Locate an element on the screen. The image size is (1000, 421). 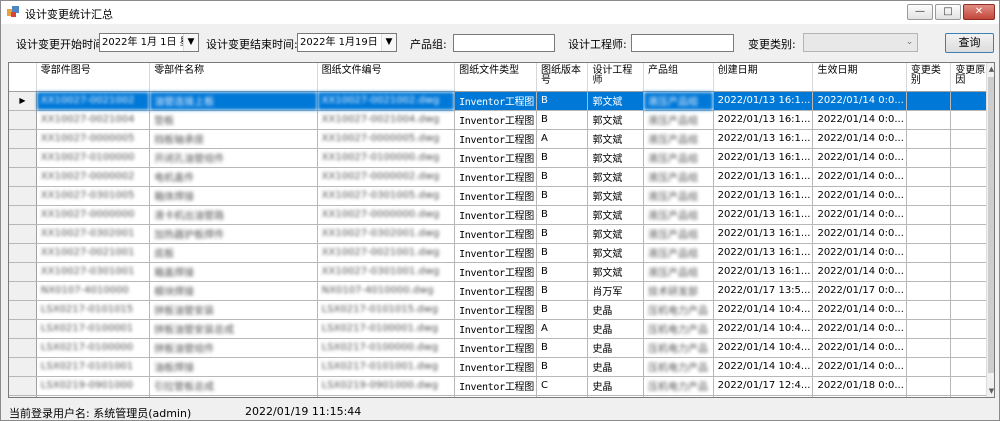
table-cell: LSX0217-0101015.dwg is located at coordinates (386, 310).